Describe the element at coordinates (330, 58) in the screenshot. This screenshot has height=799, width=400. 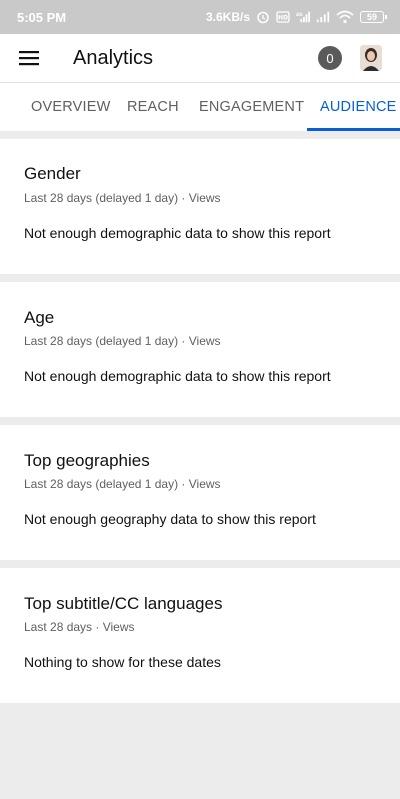
I see `notification-badge: 0` at that location.